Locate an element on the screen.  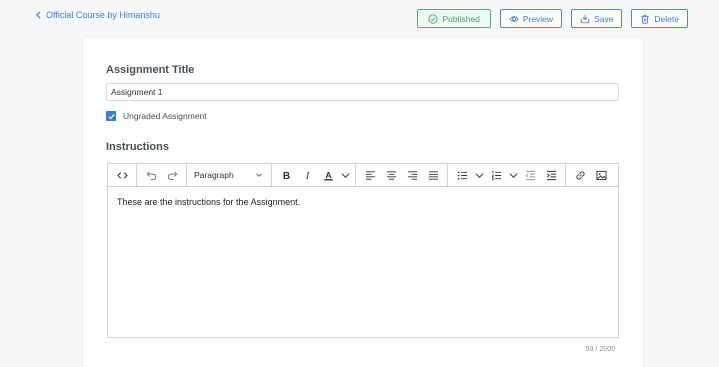
numbered-list-button is located at coordinates (496, 175).